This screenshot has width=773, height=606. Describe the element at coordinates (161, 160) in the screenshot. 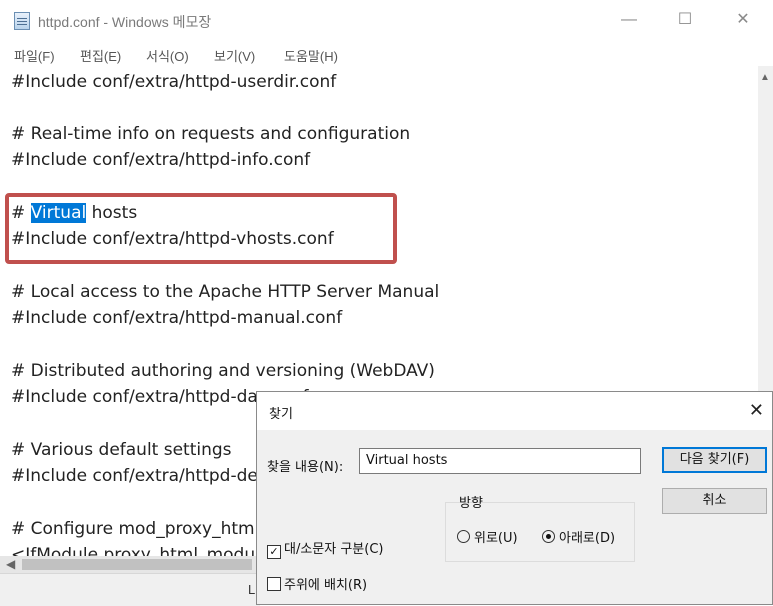

I see `editor-line: #Include conf/extra/httpd-info.conf` at that location.